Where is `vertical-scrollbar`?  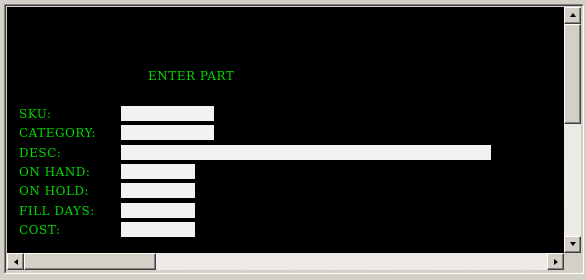
vertical-scrollbar is located at coordinates (572, 130).